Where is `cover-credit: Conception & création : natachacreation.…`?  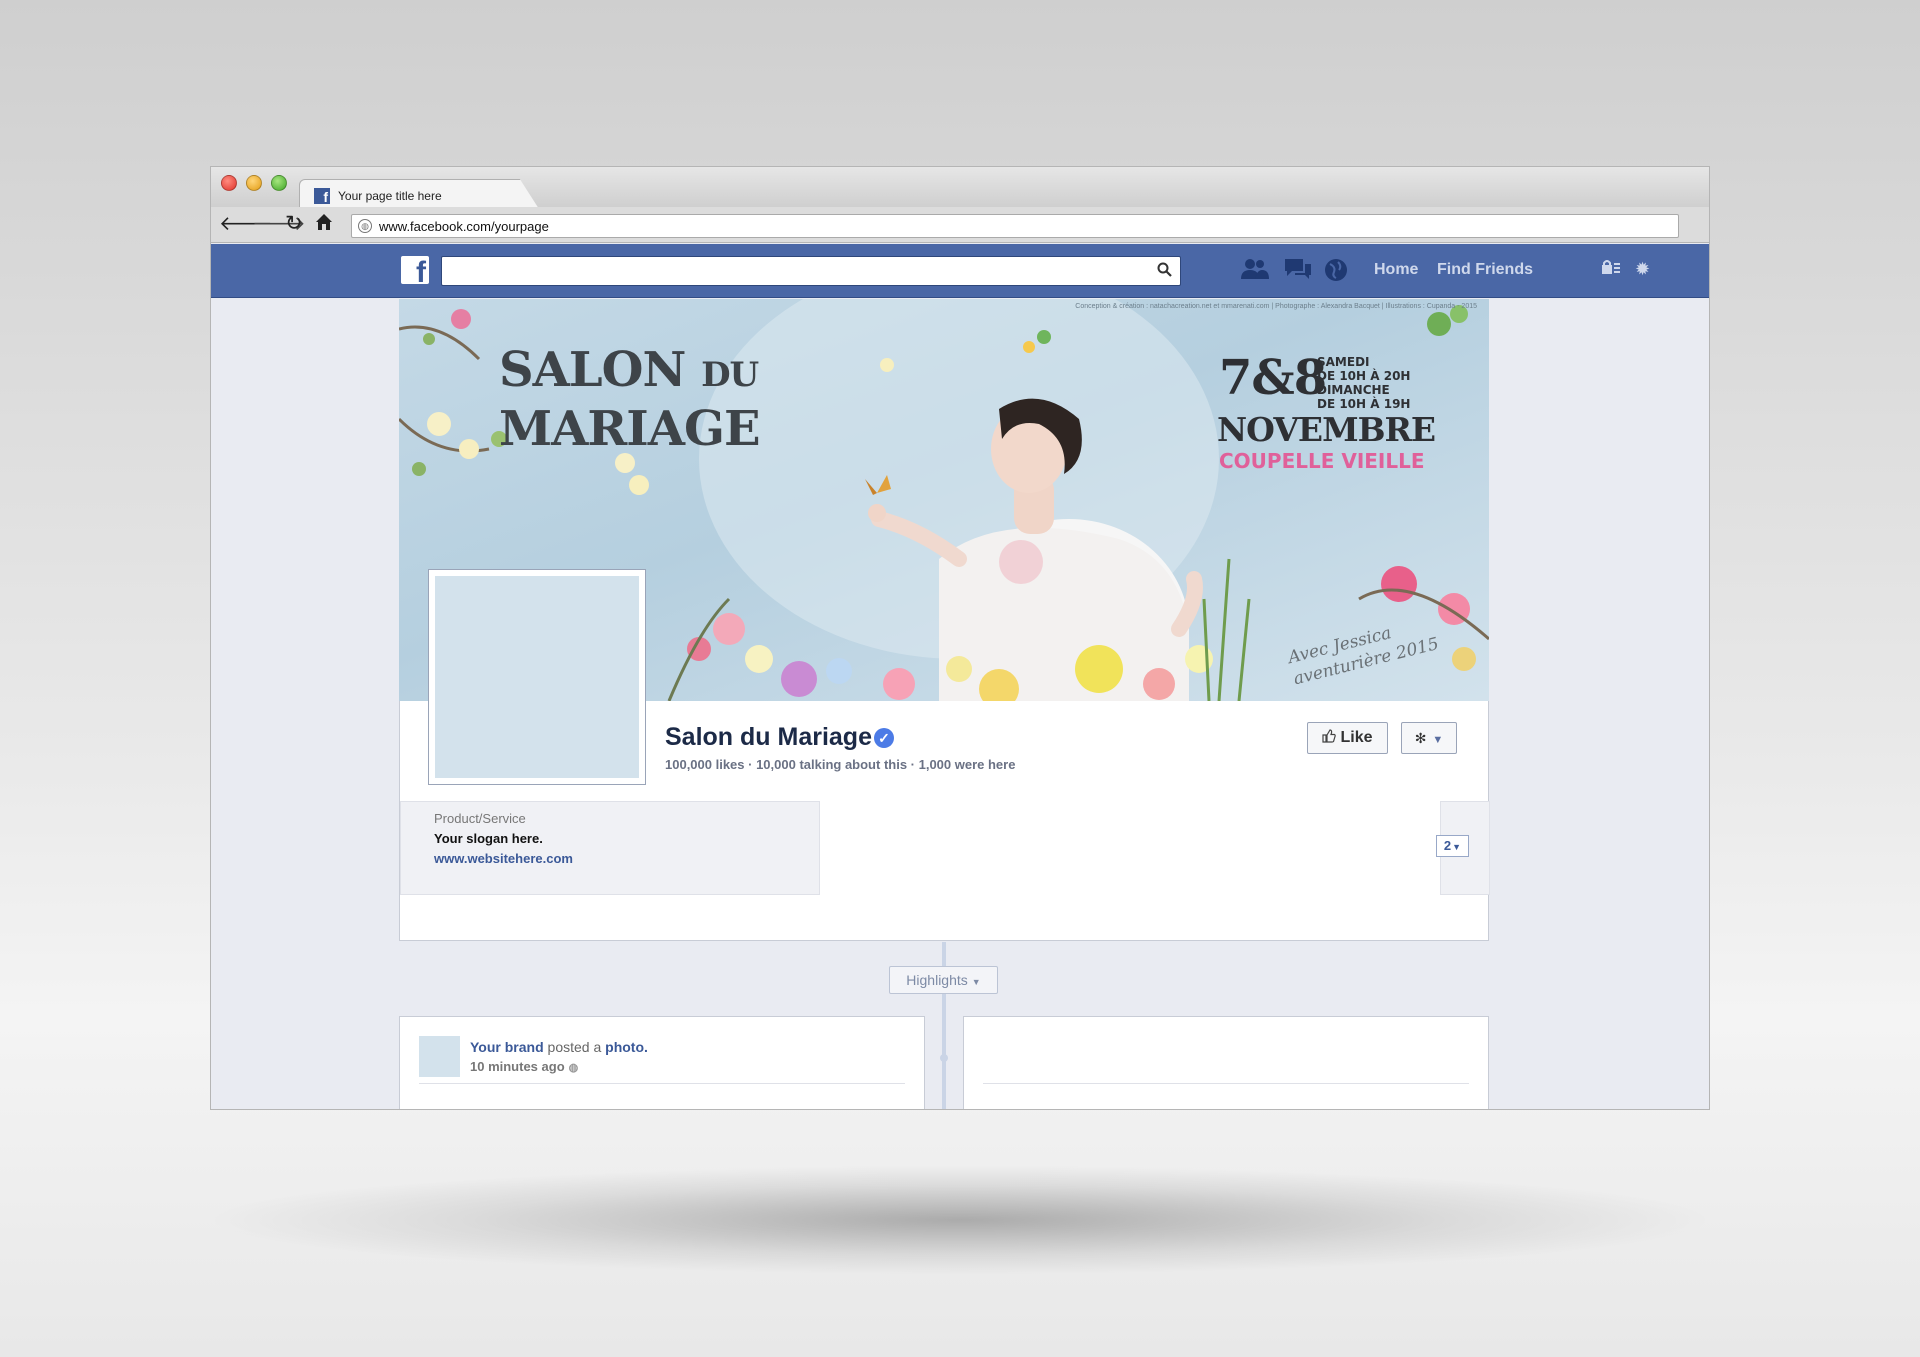 cover-credit: Conception & création : natachacreation.… is located at coordinates (1276, 306).